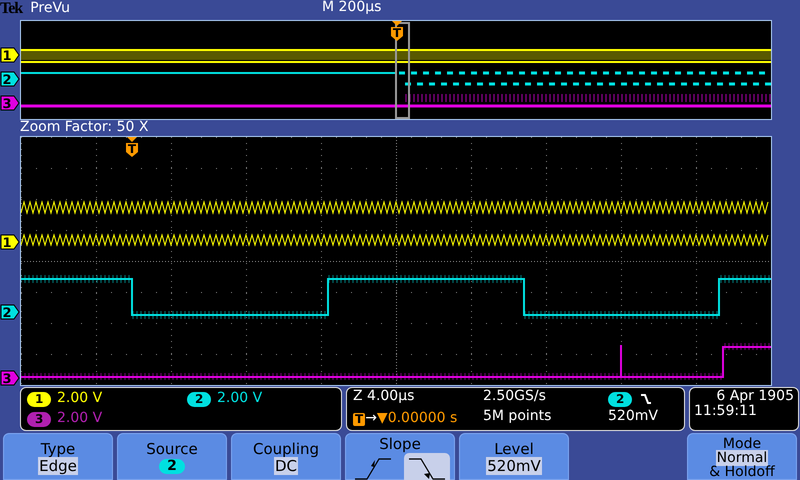 Image resolution: width=800 pixels, height=480 pixels. Describe the element at coordinates (84, 128) in the screenshot. I see `zoom-factor-label: Zoom Factor: 50 X` at that location.